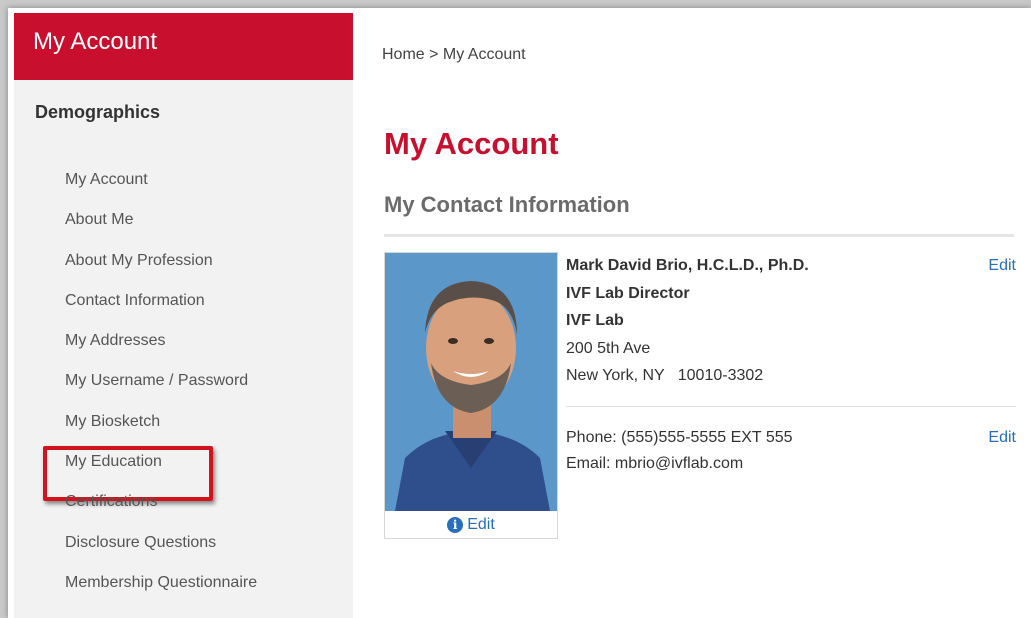  I want to click on page-title: My Account, so click(471, 143).